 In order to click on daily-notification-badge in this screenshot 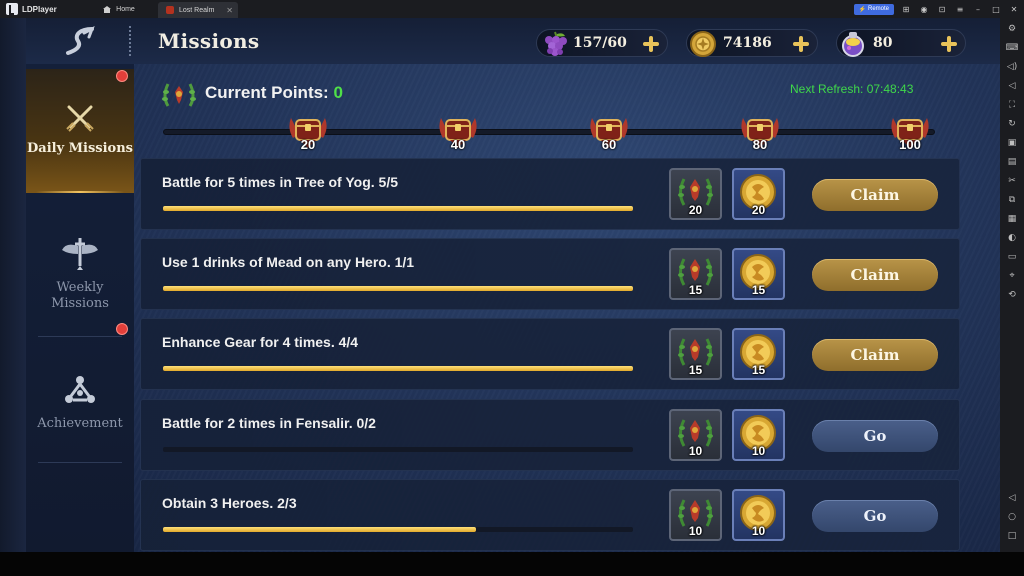, I will do `click(122, 76)`.